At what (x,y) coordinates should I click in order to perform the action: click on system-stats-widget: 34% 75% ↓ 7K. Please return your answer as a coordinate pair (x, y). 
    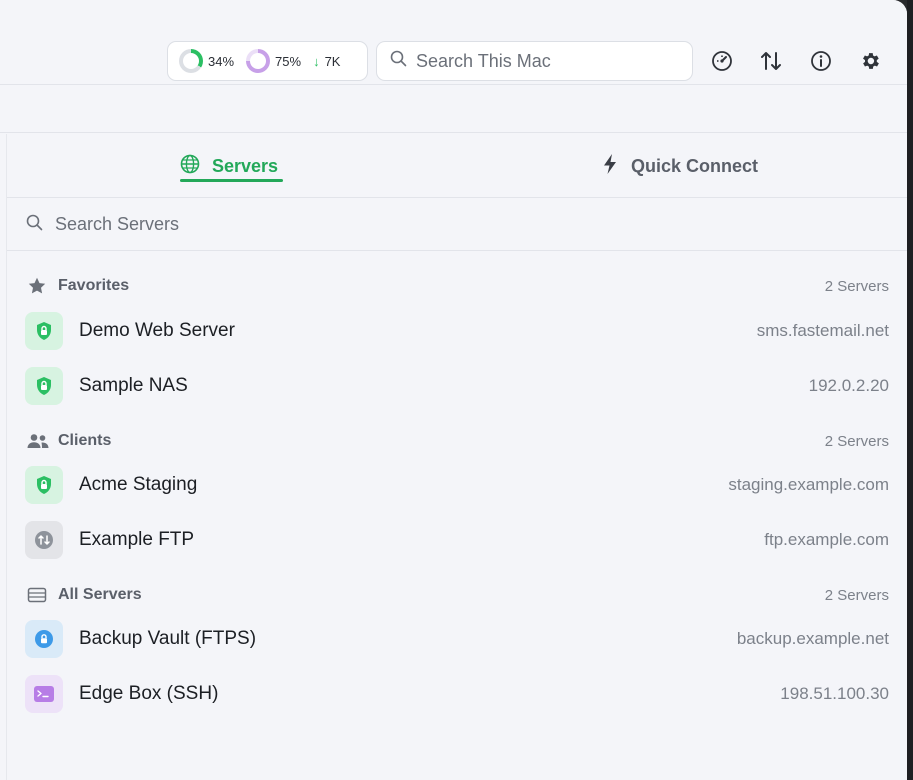
    Looking at the image, I should click on (267, 61).